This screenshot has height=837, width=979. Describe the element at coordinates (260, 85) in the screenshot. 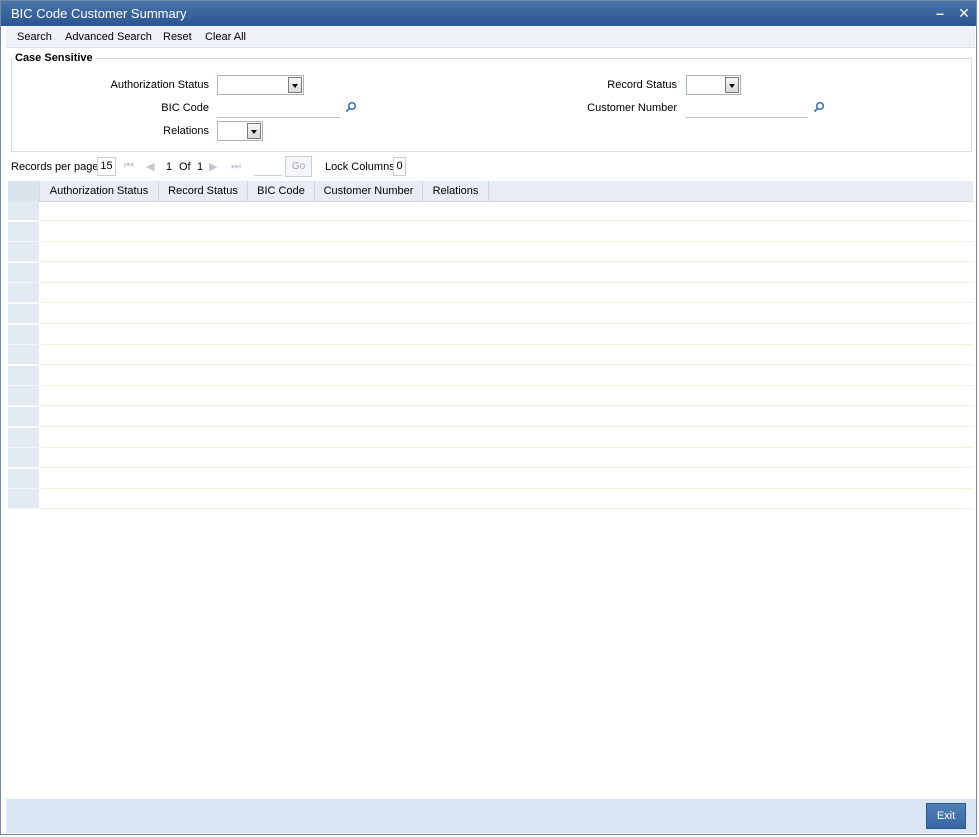

I see `authorization-status-select` at that location.